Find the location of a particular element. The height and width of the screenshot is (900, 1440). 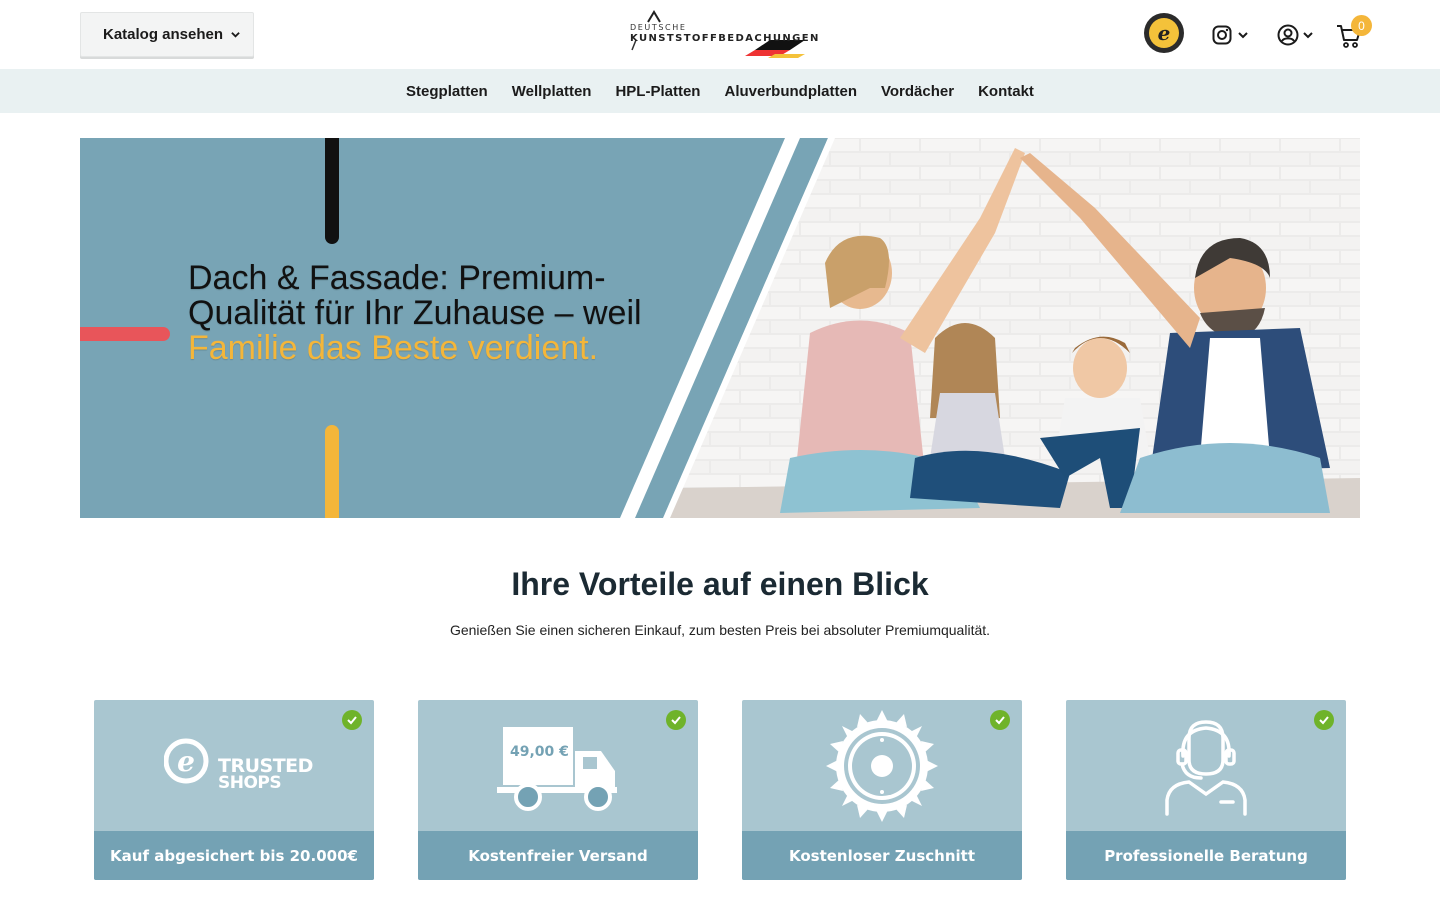

trusted-shops-badge-icon: e is located at coordinates (1164, 33).